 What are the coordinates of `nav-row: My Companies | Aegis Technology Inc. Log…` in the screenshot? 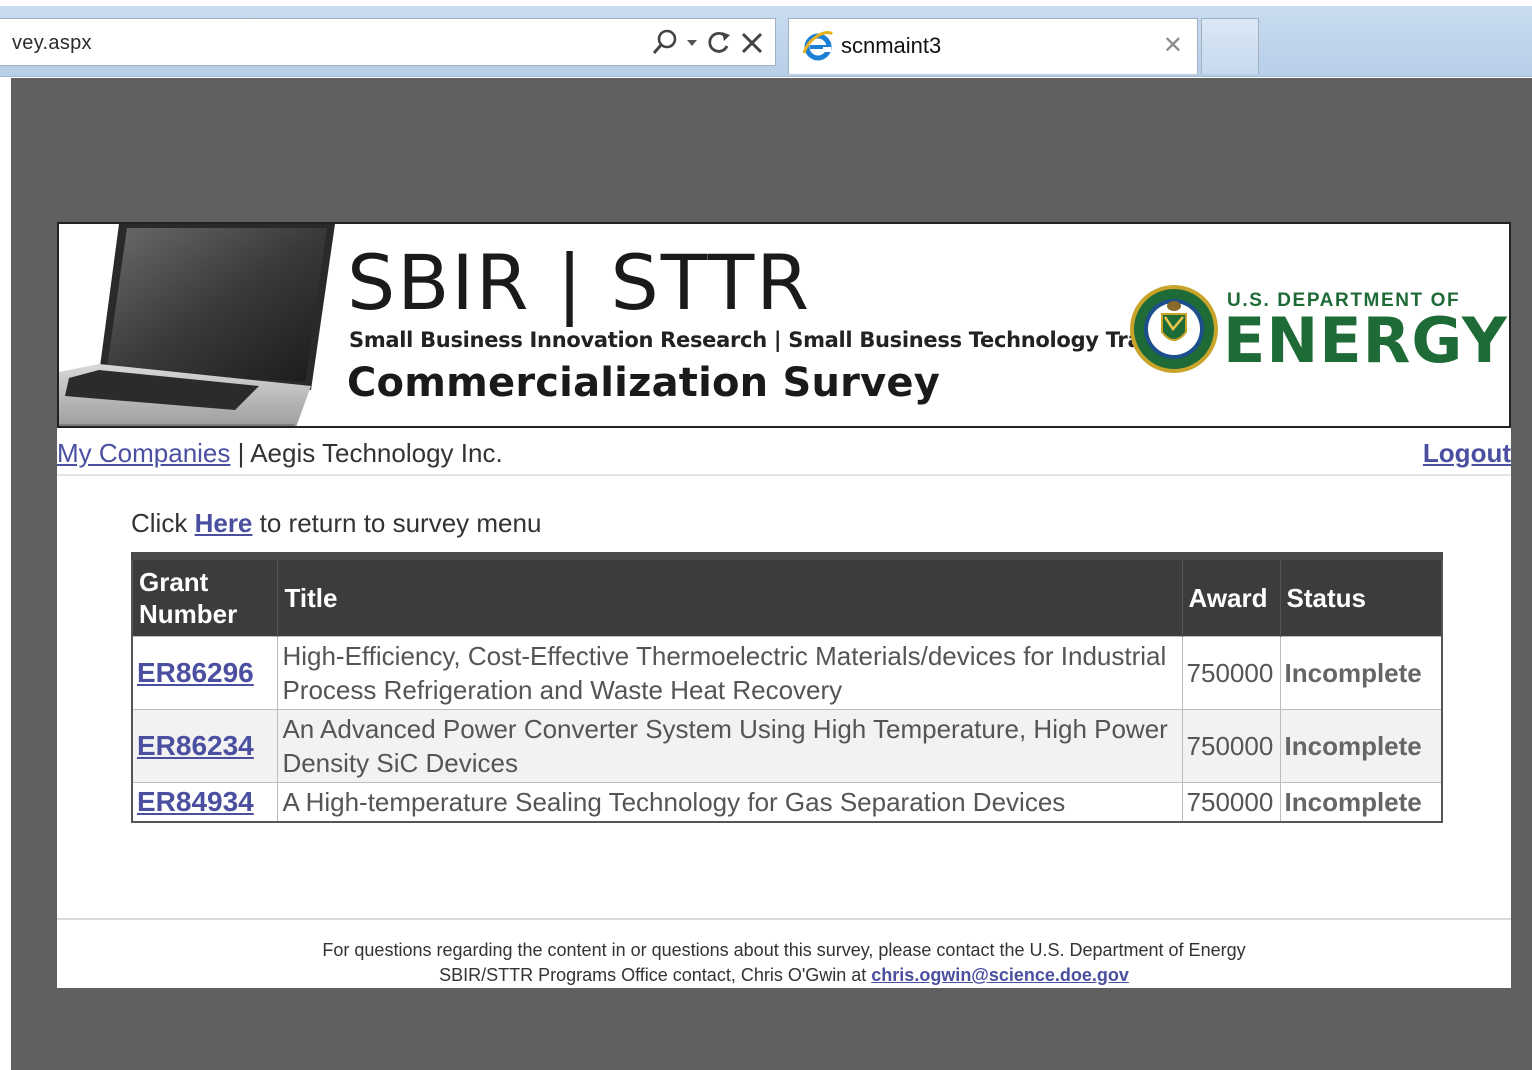 It's located at (784, 454).